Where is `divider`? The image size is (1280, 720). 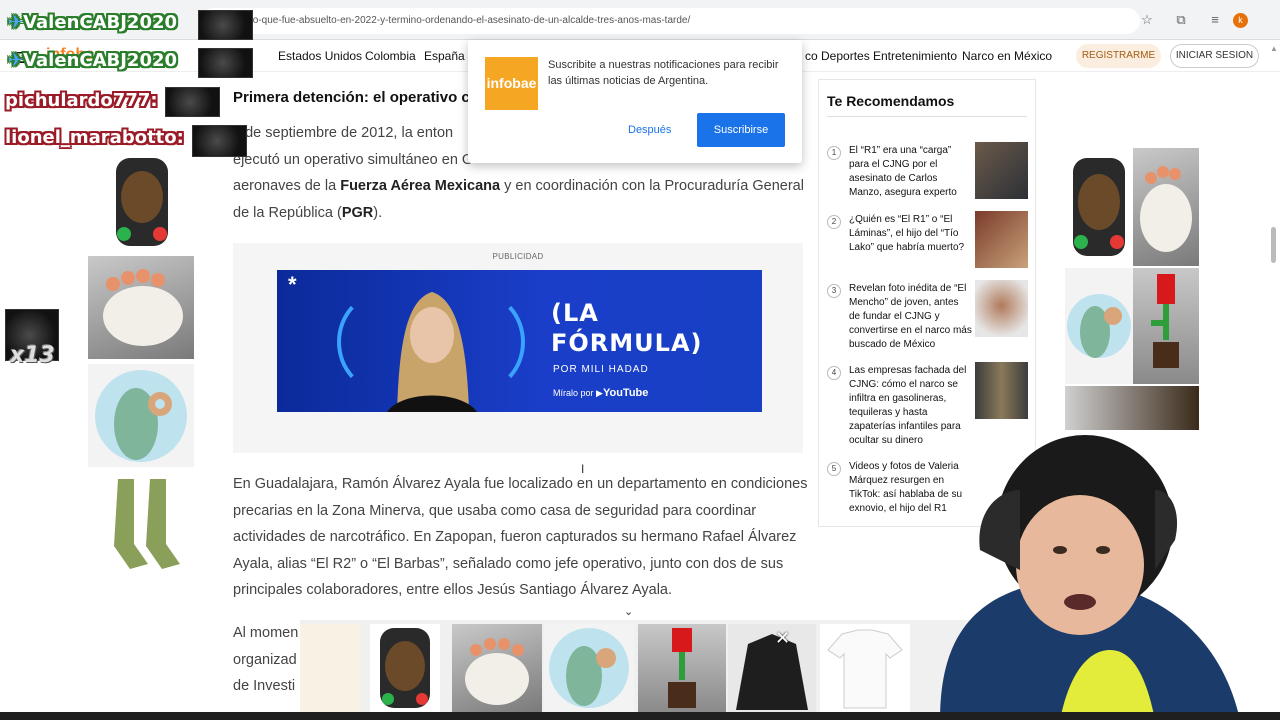
divider is located at coordinates (927, 116).